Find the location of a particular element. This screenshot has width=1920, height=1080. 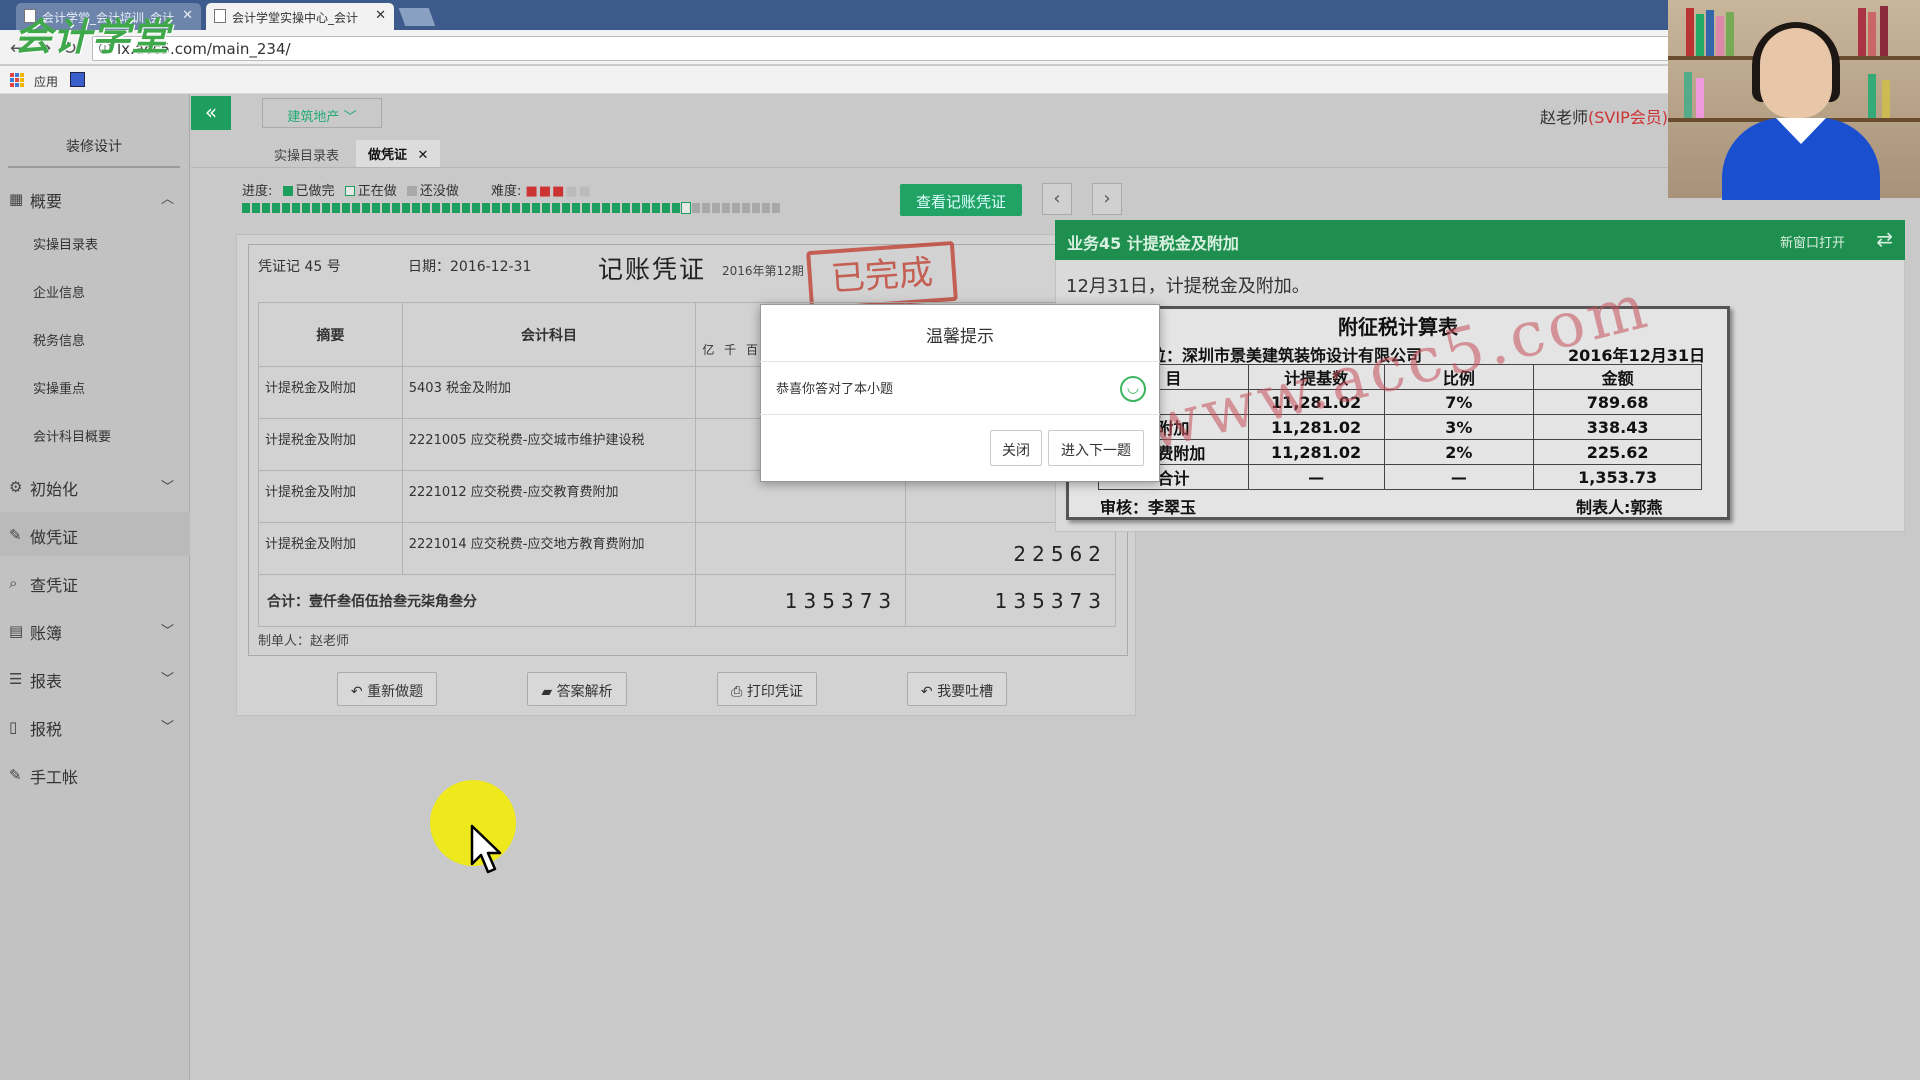

sidebar-item-tax-info: 税务信息 is located at coordinates (95, 340).